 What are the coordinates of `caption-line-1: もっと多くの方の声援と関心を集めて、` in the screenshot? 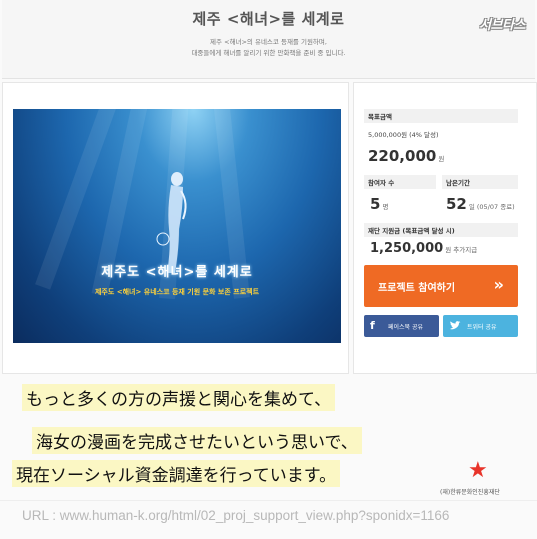 It's located at (179, 397).